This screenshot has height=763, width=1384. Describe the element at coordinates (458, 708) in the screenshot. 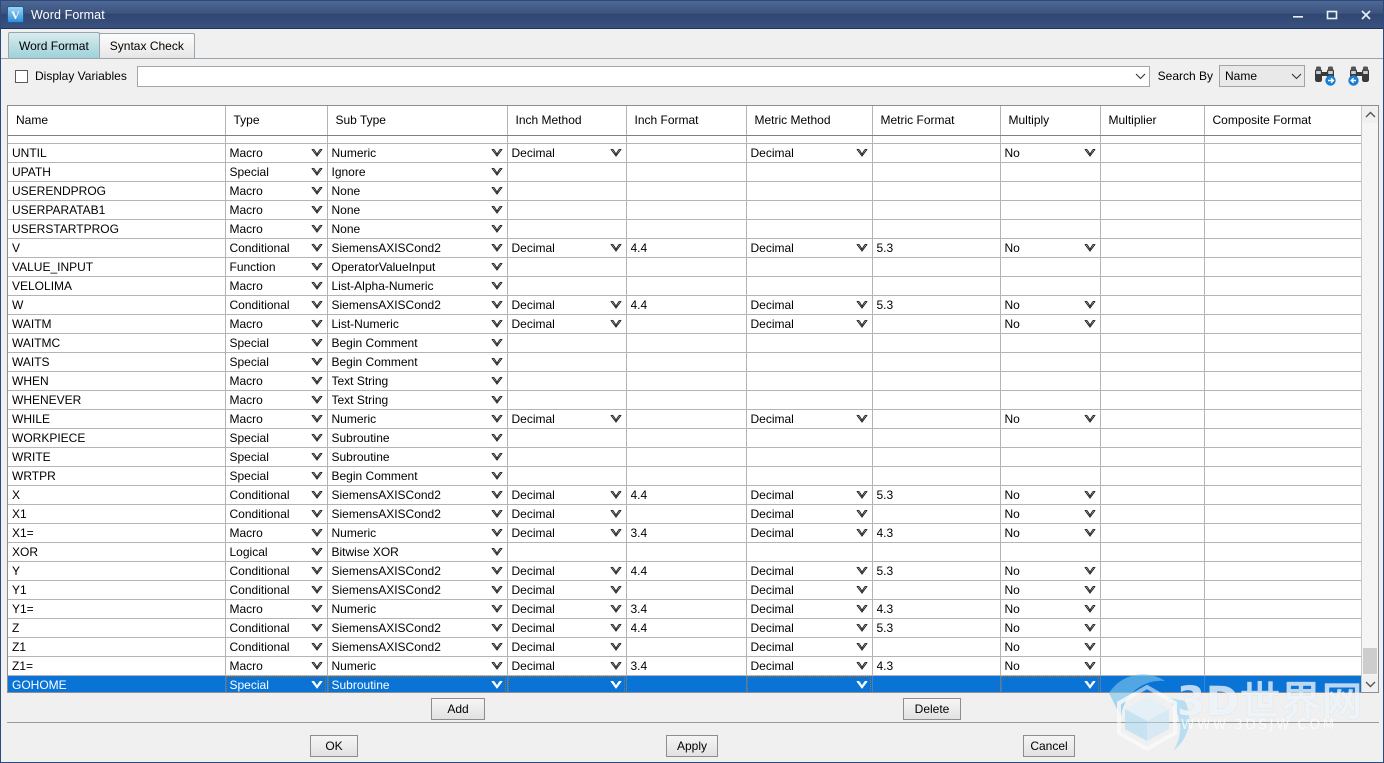

I see `add-button: Add` at that location.